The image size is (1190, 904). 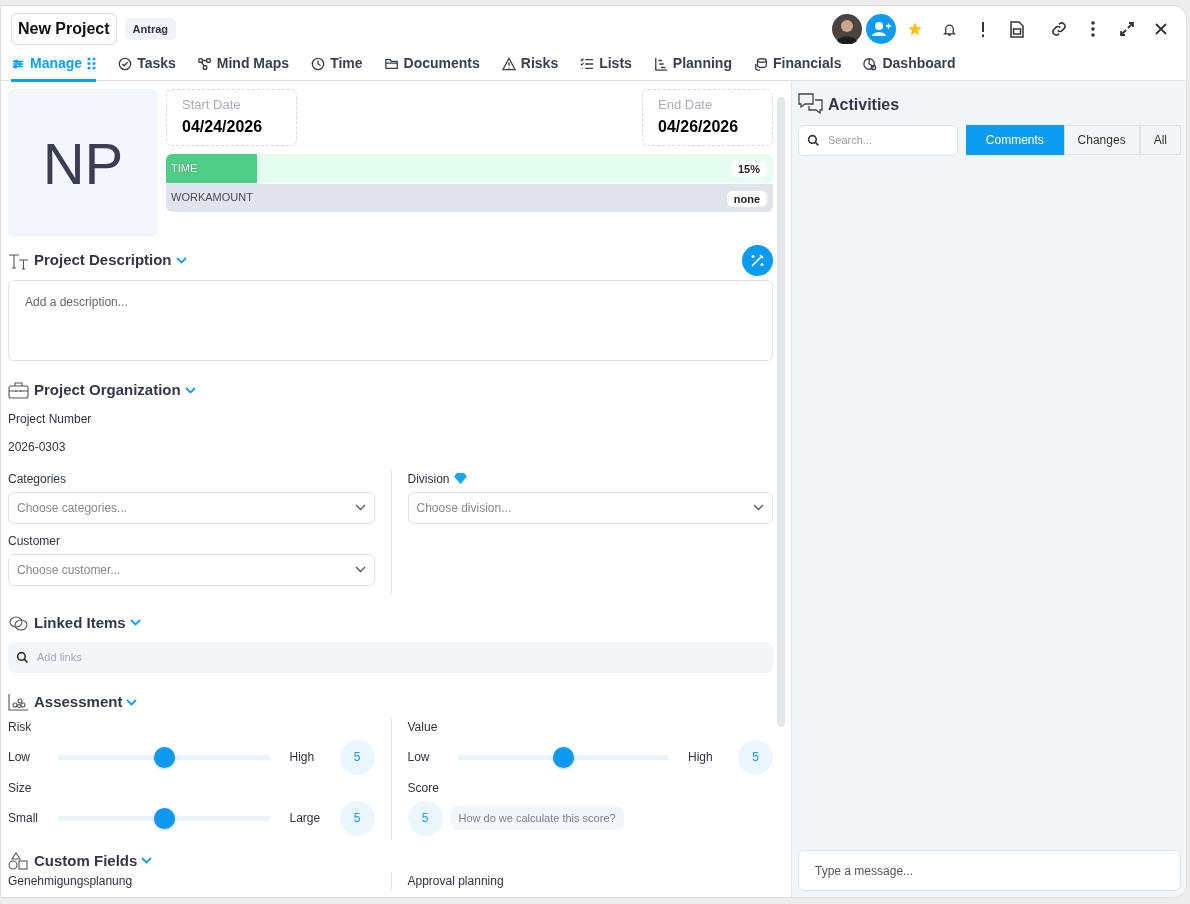 What do you see at coordinates (19, 622) in the screenshot?
I see `link-rings-icon` at bounding box center [19, 622].